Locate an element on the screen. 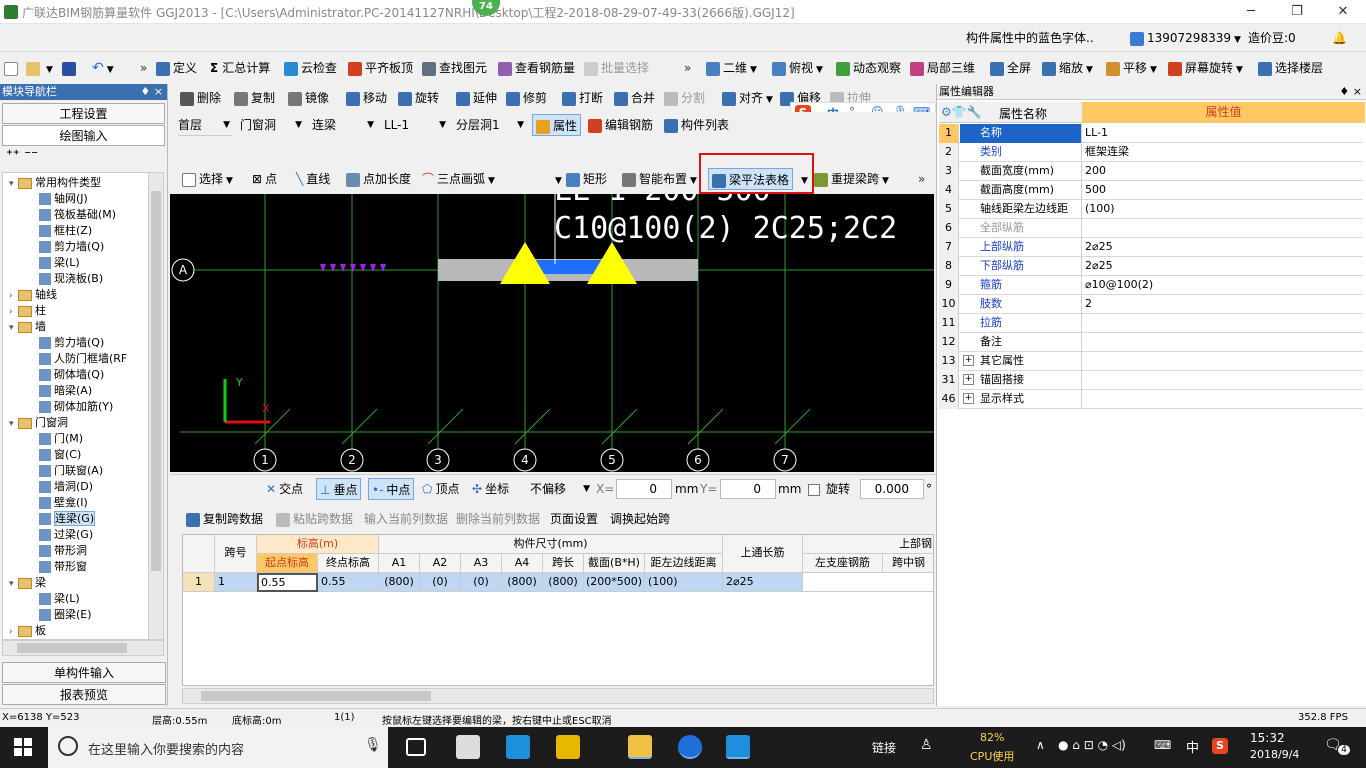  overflow-chevron-icon: » is located at coordinates (143, 68).